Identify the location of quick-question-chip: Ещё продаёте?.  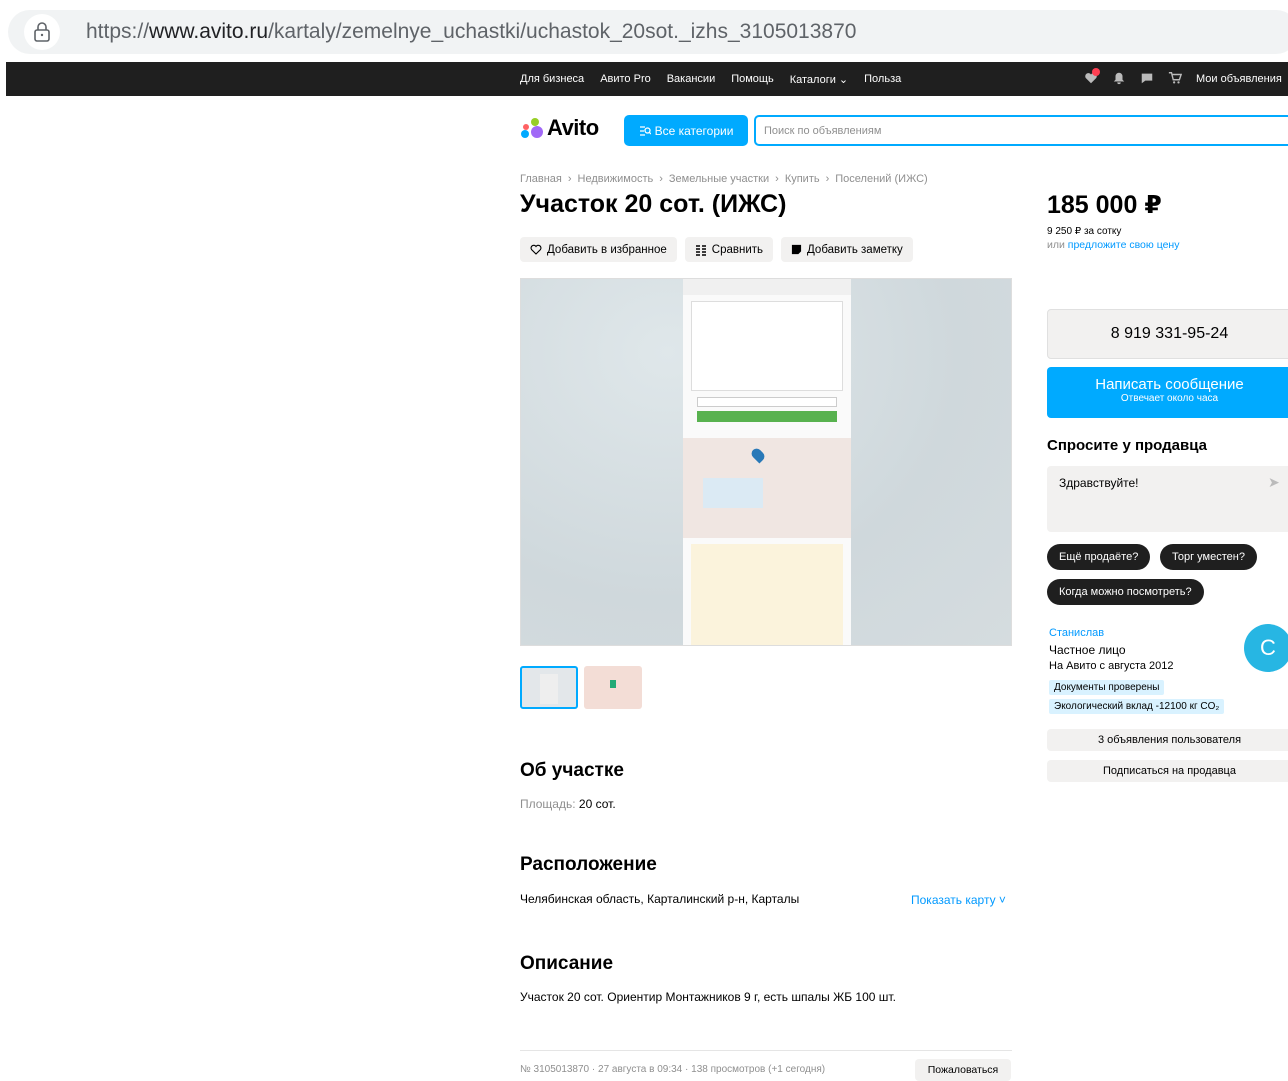
(1099, 557).